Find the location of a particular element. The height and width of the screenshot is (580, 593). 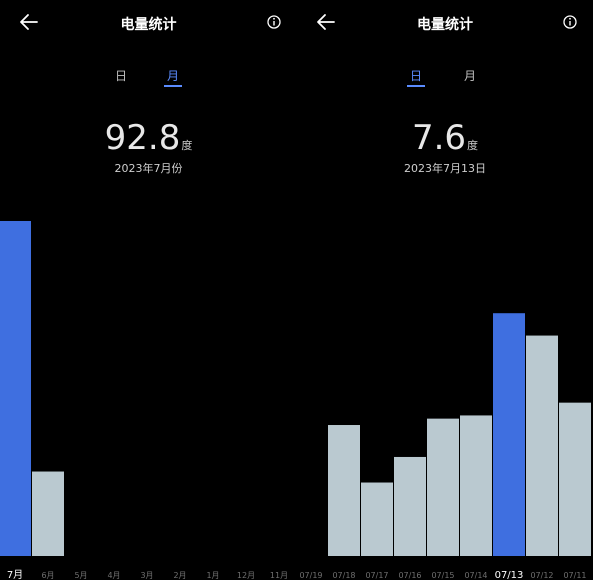

x-tick-label: 07/15 is located at coordinates (442, 575).